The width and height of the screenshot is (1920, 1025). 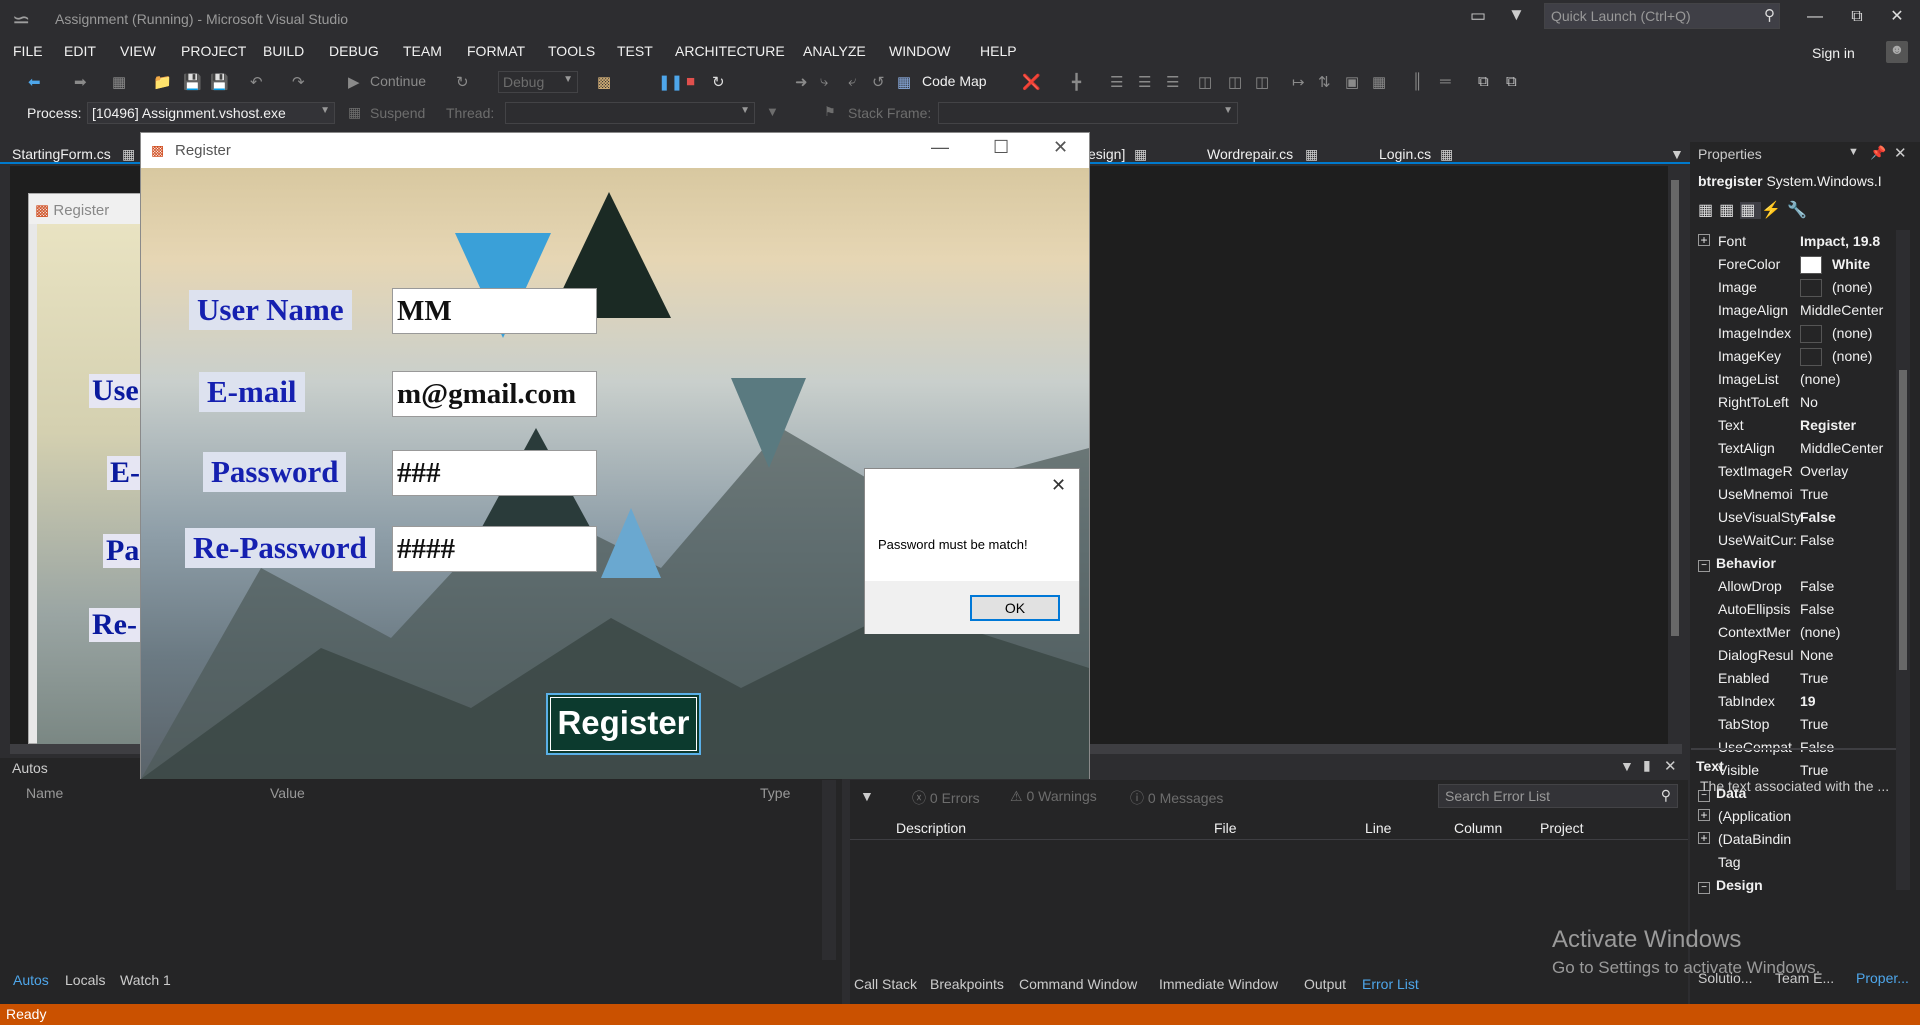 What do you see at coordinates (28, 51) in the screenshot?
I see `menu-file: FILE` at bounding box center [28, 51].